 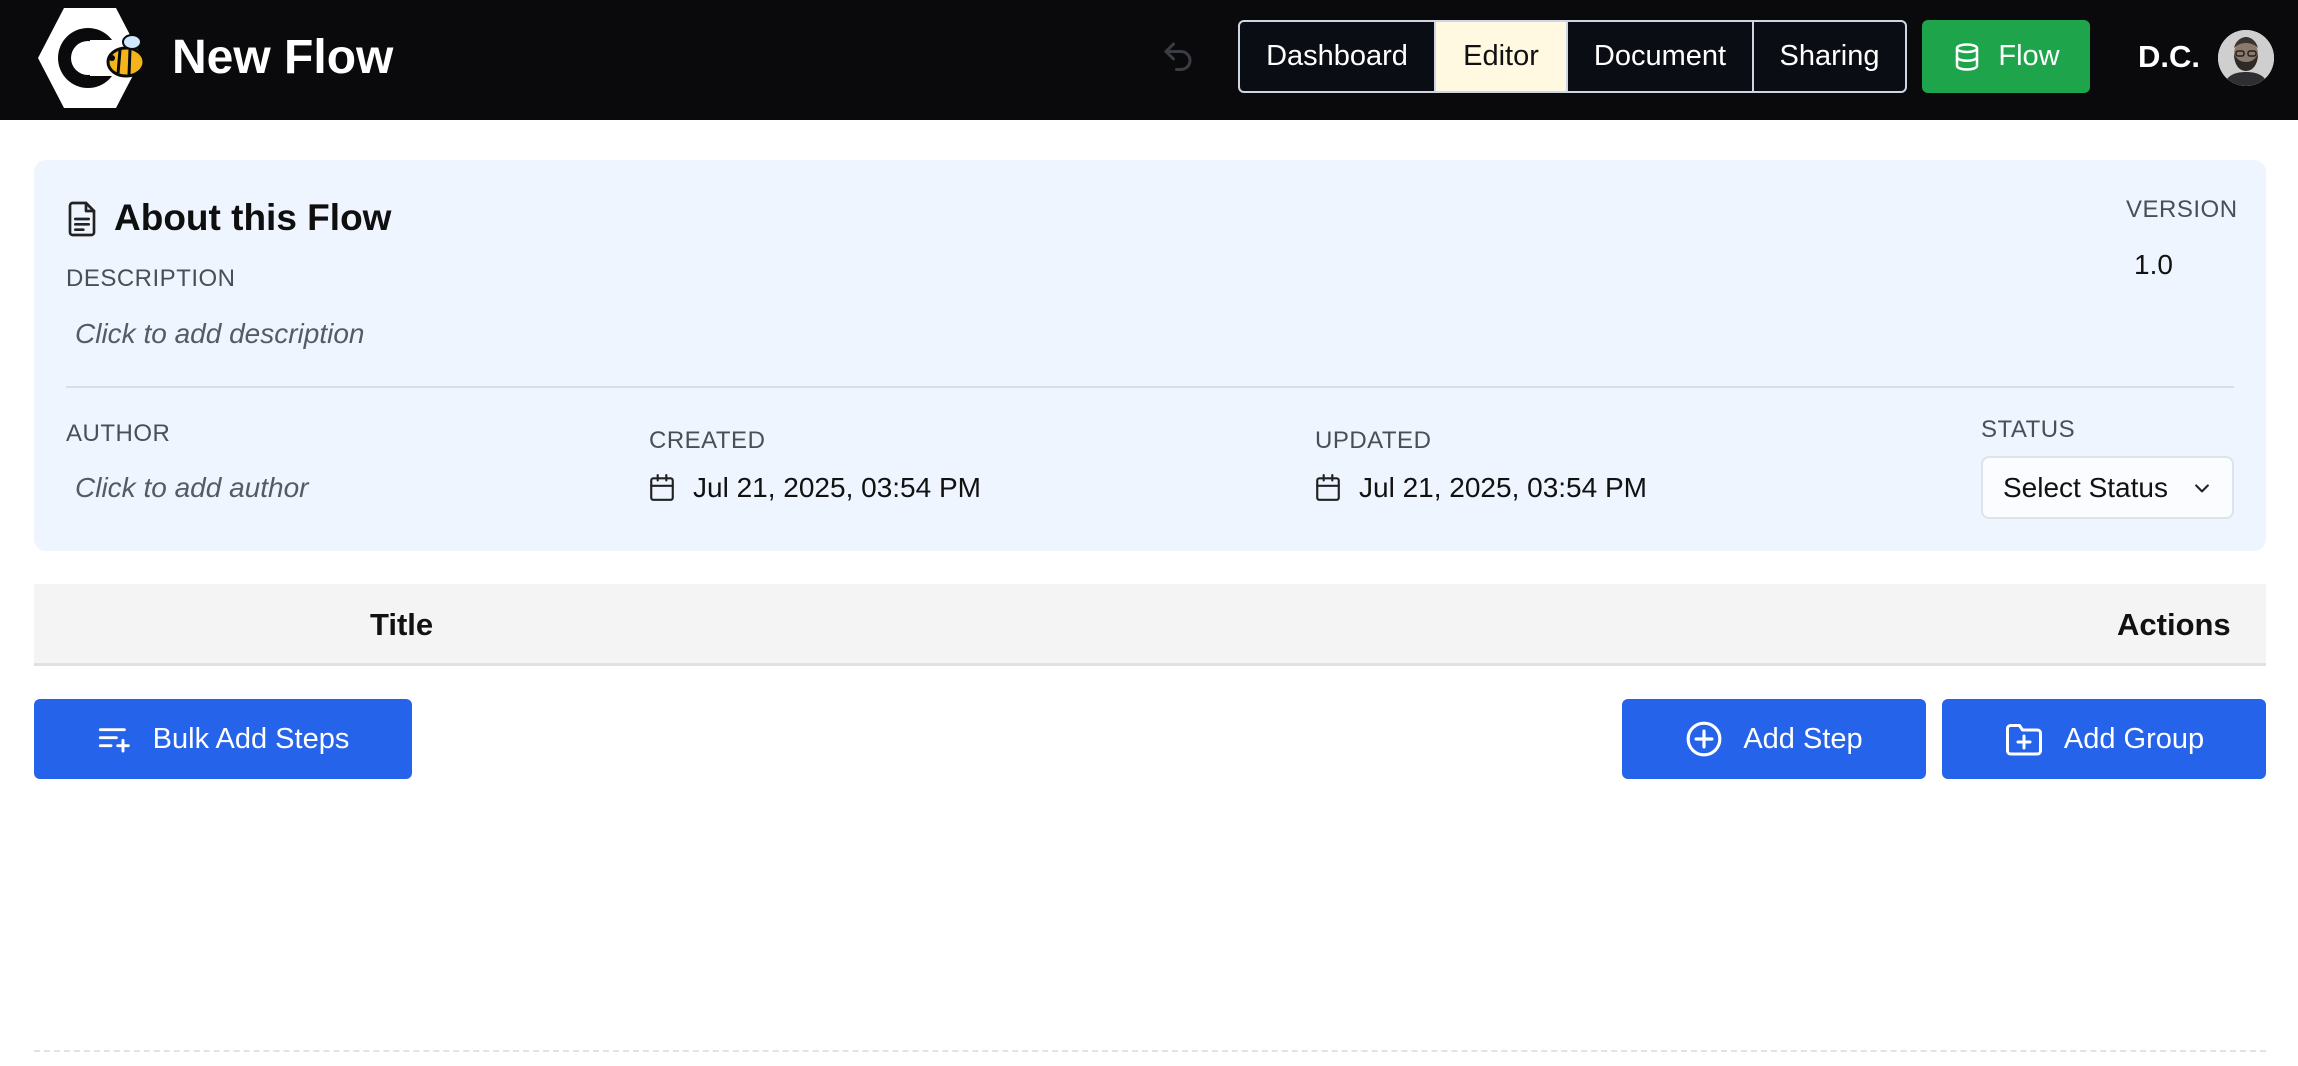 What do you see at coordinates (707, 440) in the screenshot?
I see `created-label: CREATED` at bounding box center [707, 440].